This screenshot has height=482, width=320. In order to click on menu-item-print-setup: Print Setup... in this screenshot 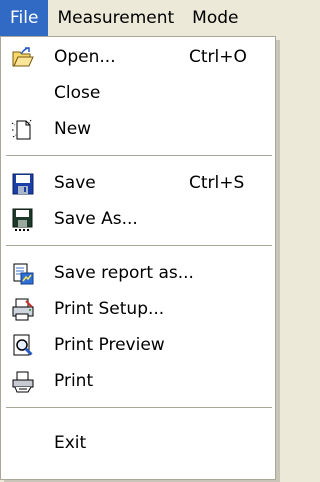, I will do `click(138, 309)`.